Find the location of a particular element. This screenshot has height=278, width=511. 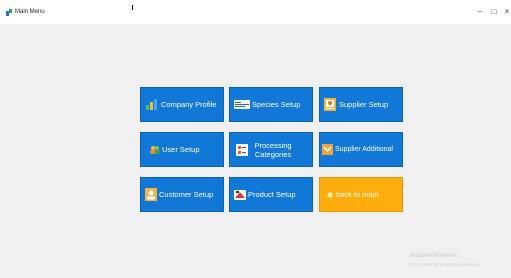

processing-categories-button: Processing Categories is located at coordinates (271, 149).